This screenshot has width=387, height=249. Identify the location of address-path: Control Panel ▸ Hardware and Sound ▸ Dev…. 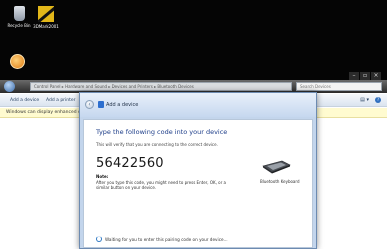
(114, 86).